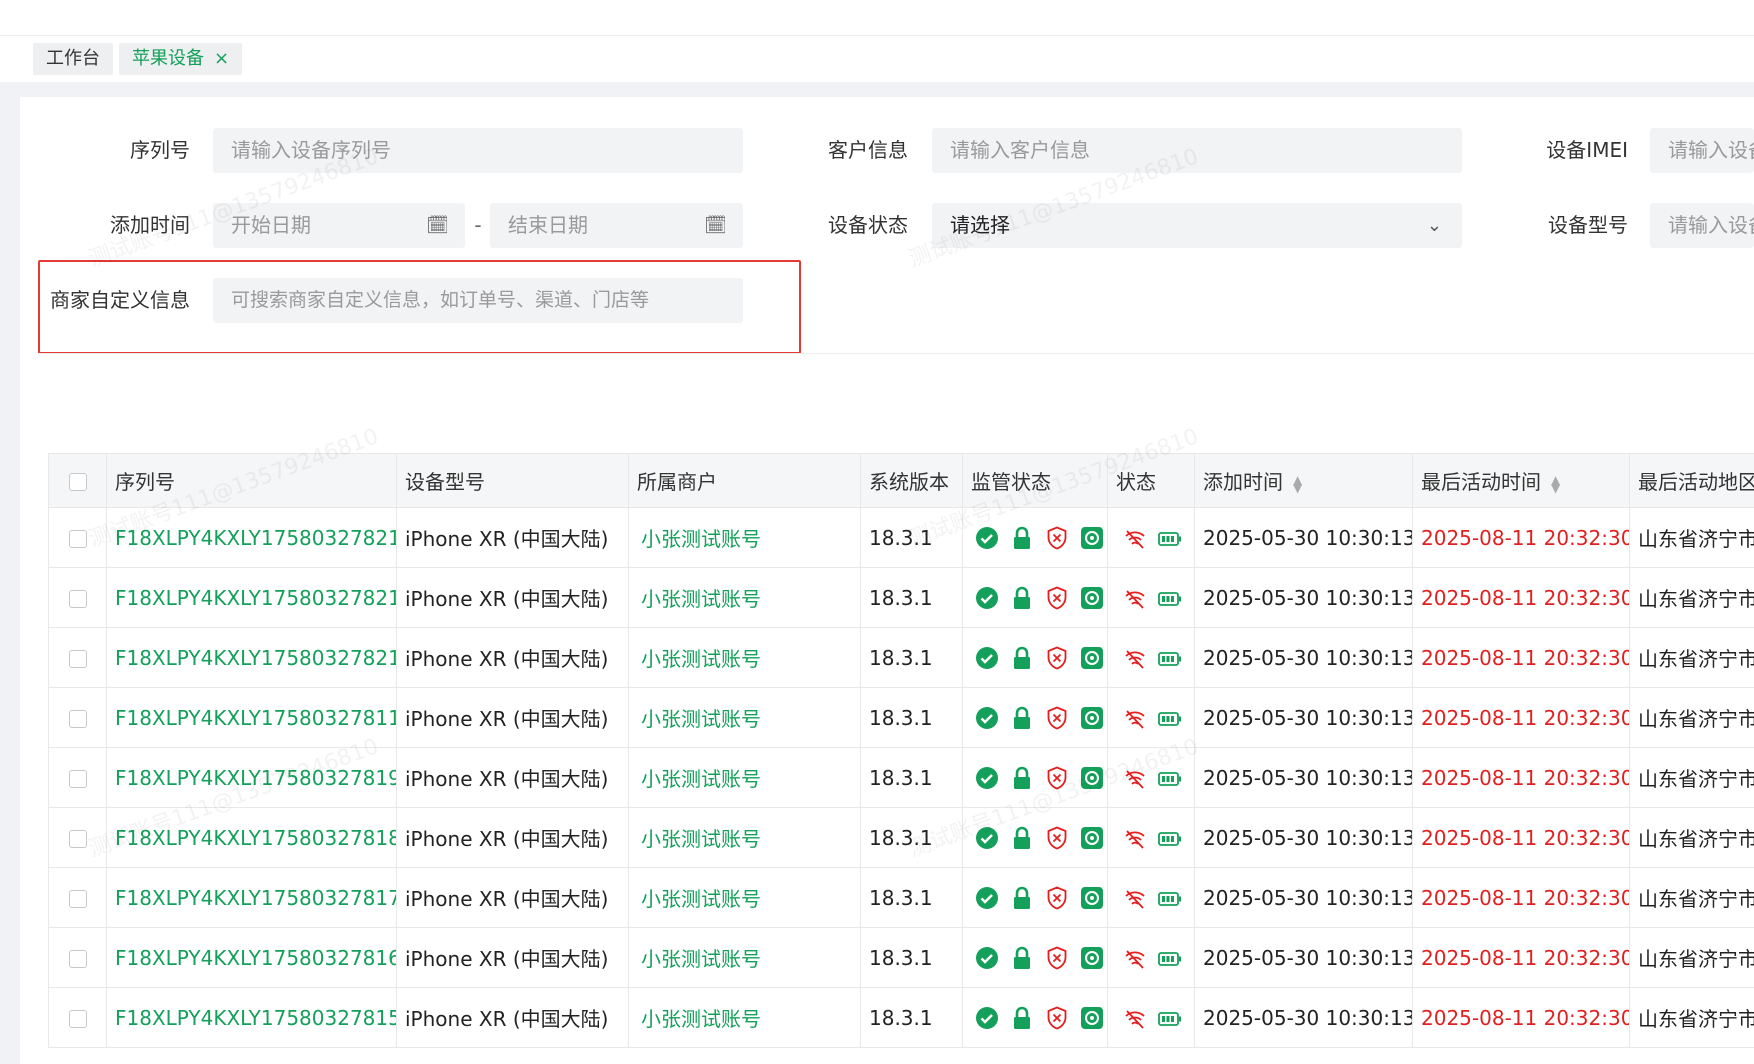  Describe the element at coordinates (478, 150) in the screenshot. I see `serial-input: 请输入设备序列号` at that location.